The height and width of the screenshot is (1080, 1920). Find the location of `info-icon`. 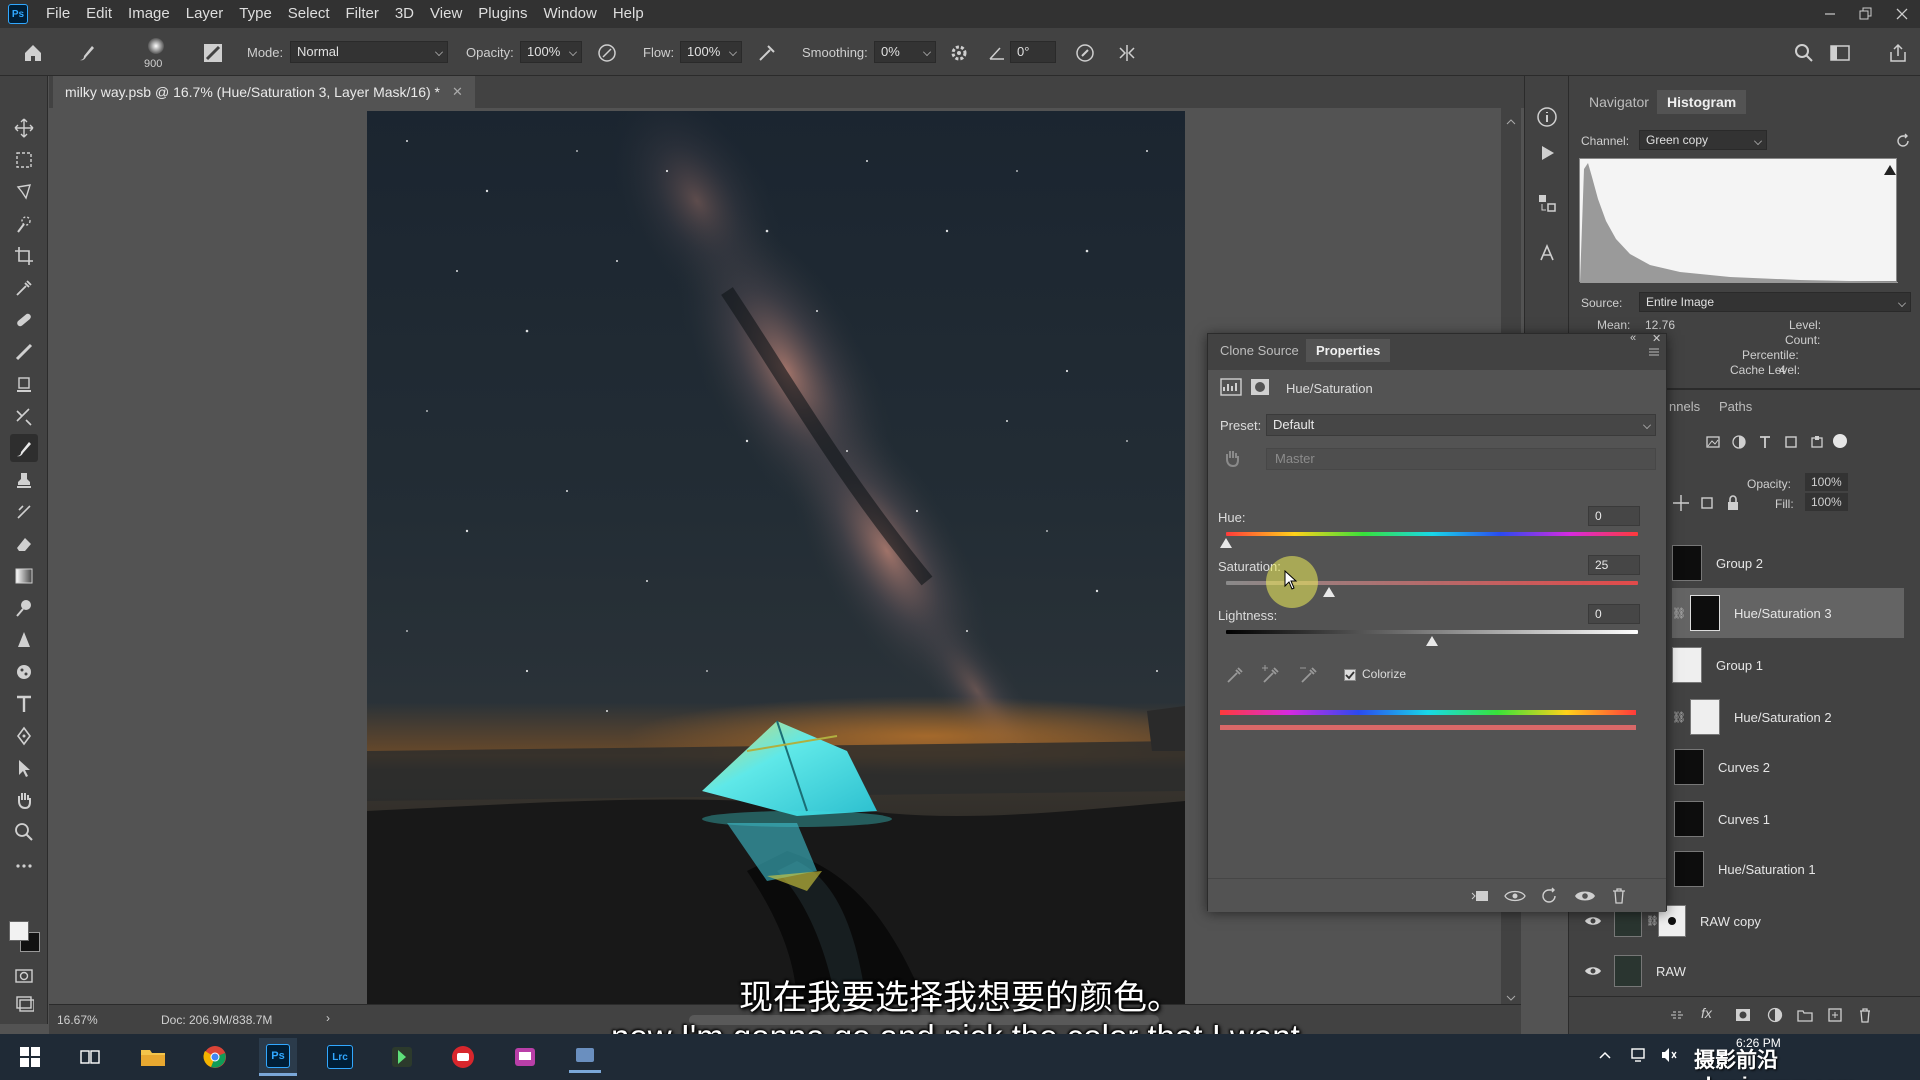

info-icon is located at coordinates (1547, 117).